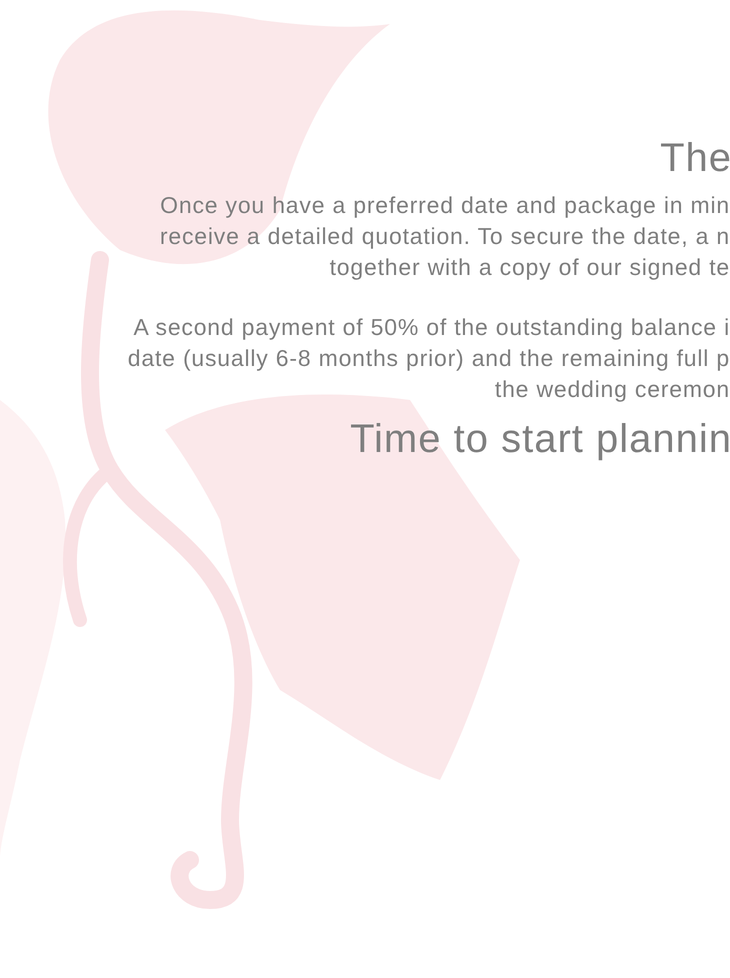 The width and height of the screenshot is (730, 978). I want to click on paragraph-line: receive a detailed quotation. To secure the date, a n, so click(445, 236).